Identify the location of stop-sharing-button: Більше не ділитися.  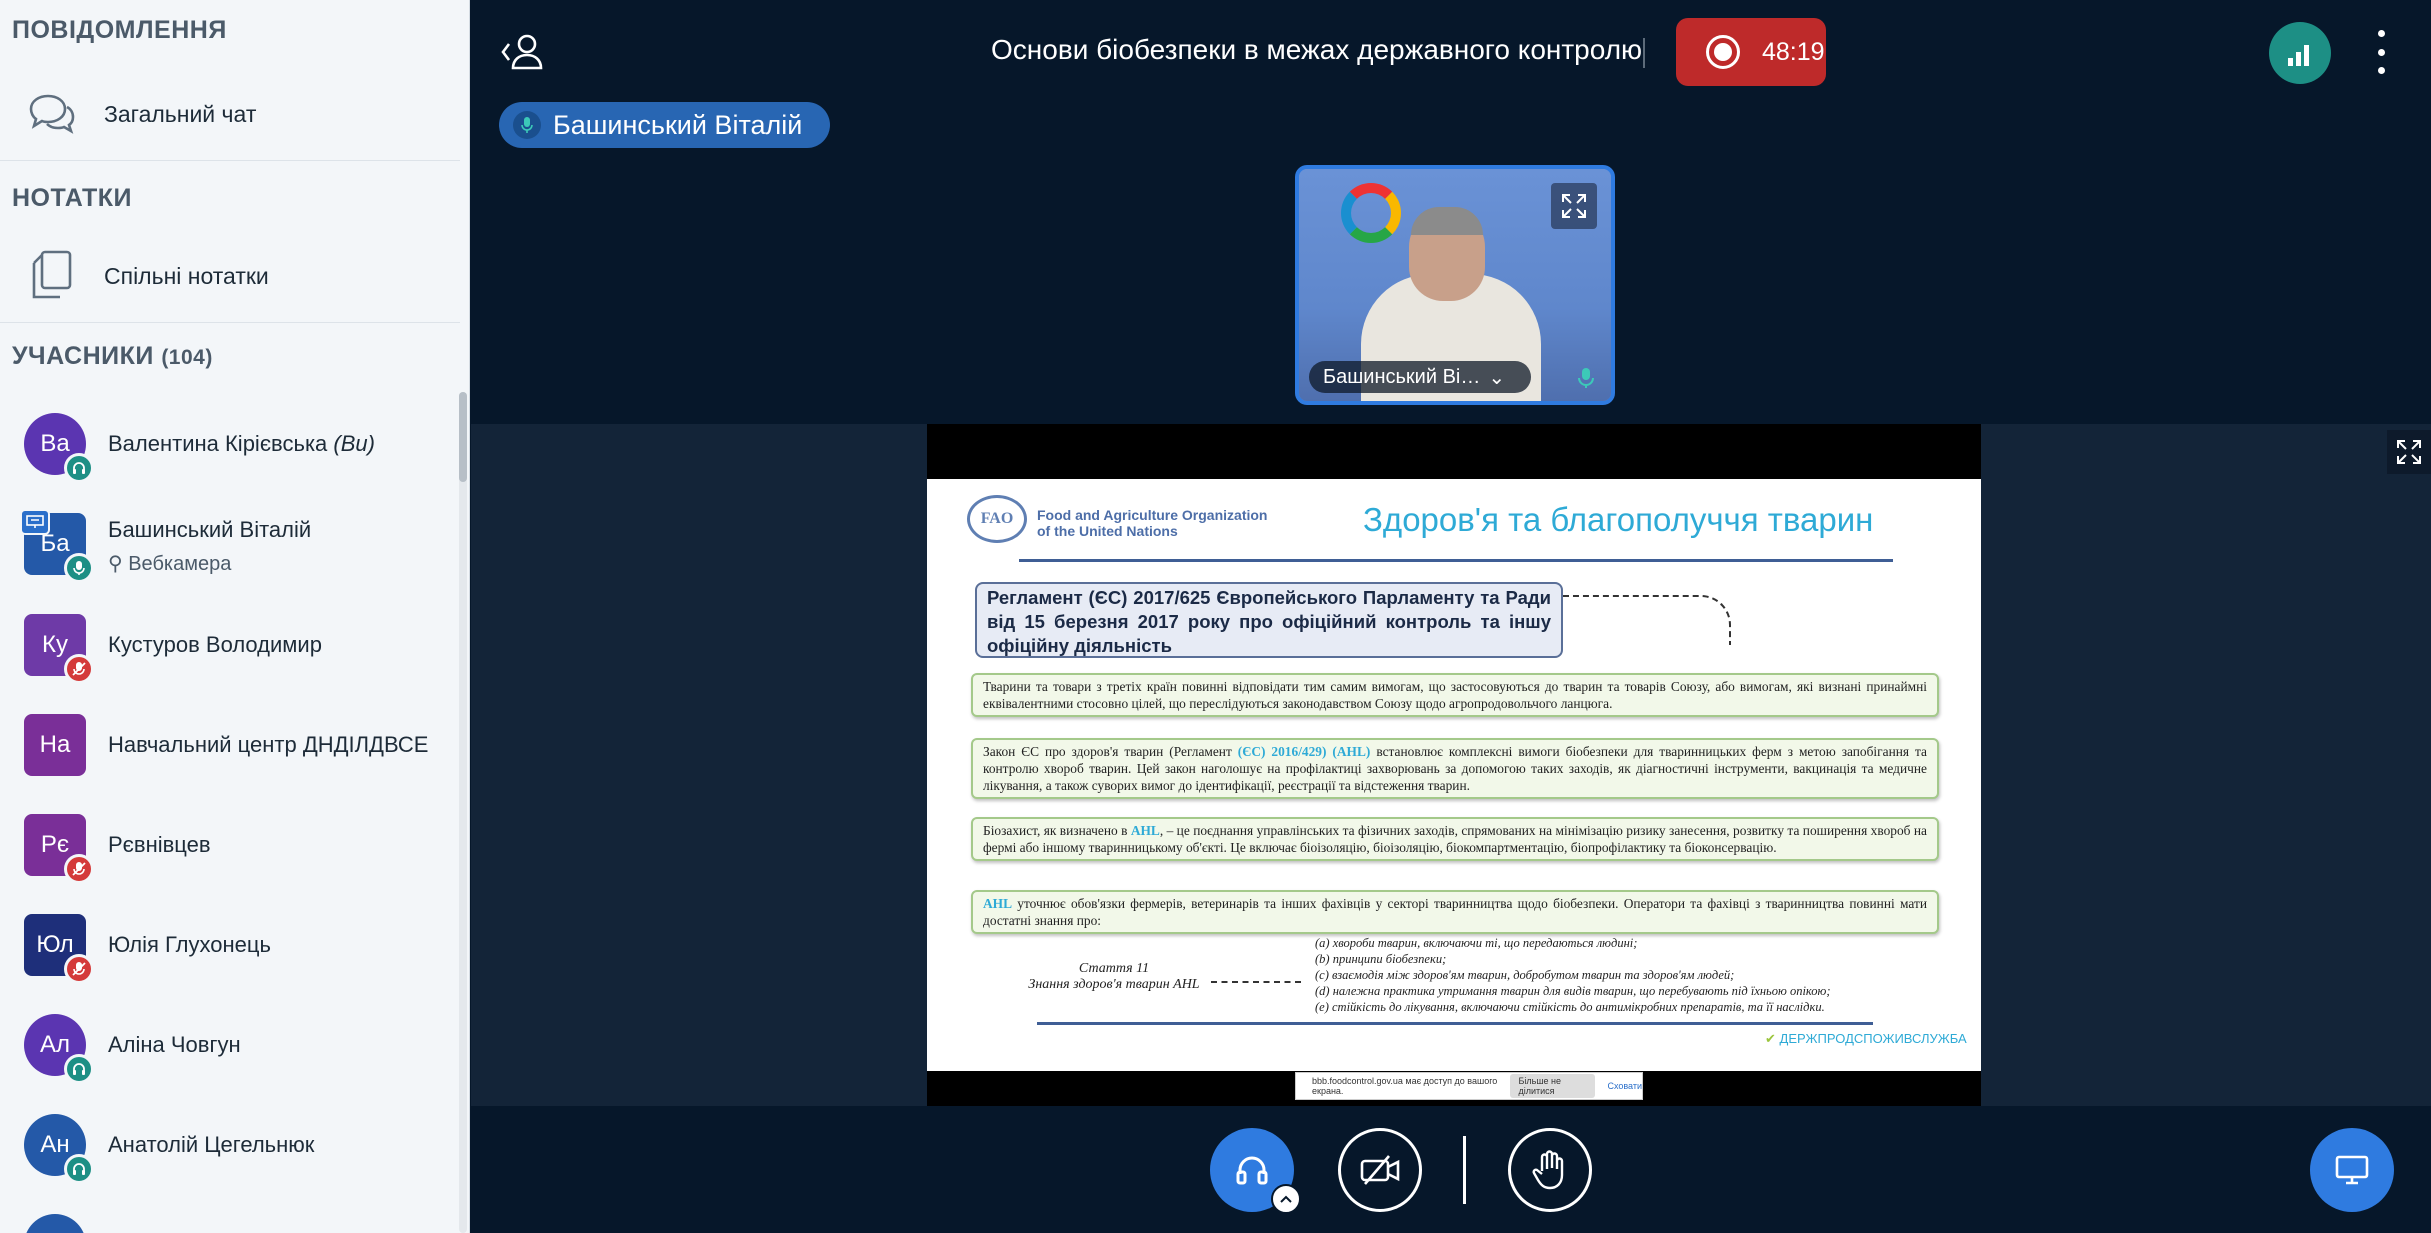
(1553, 1086).